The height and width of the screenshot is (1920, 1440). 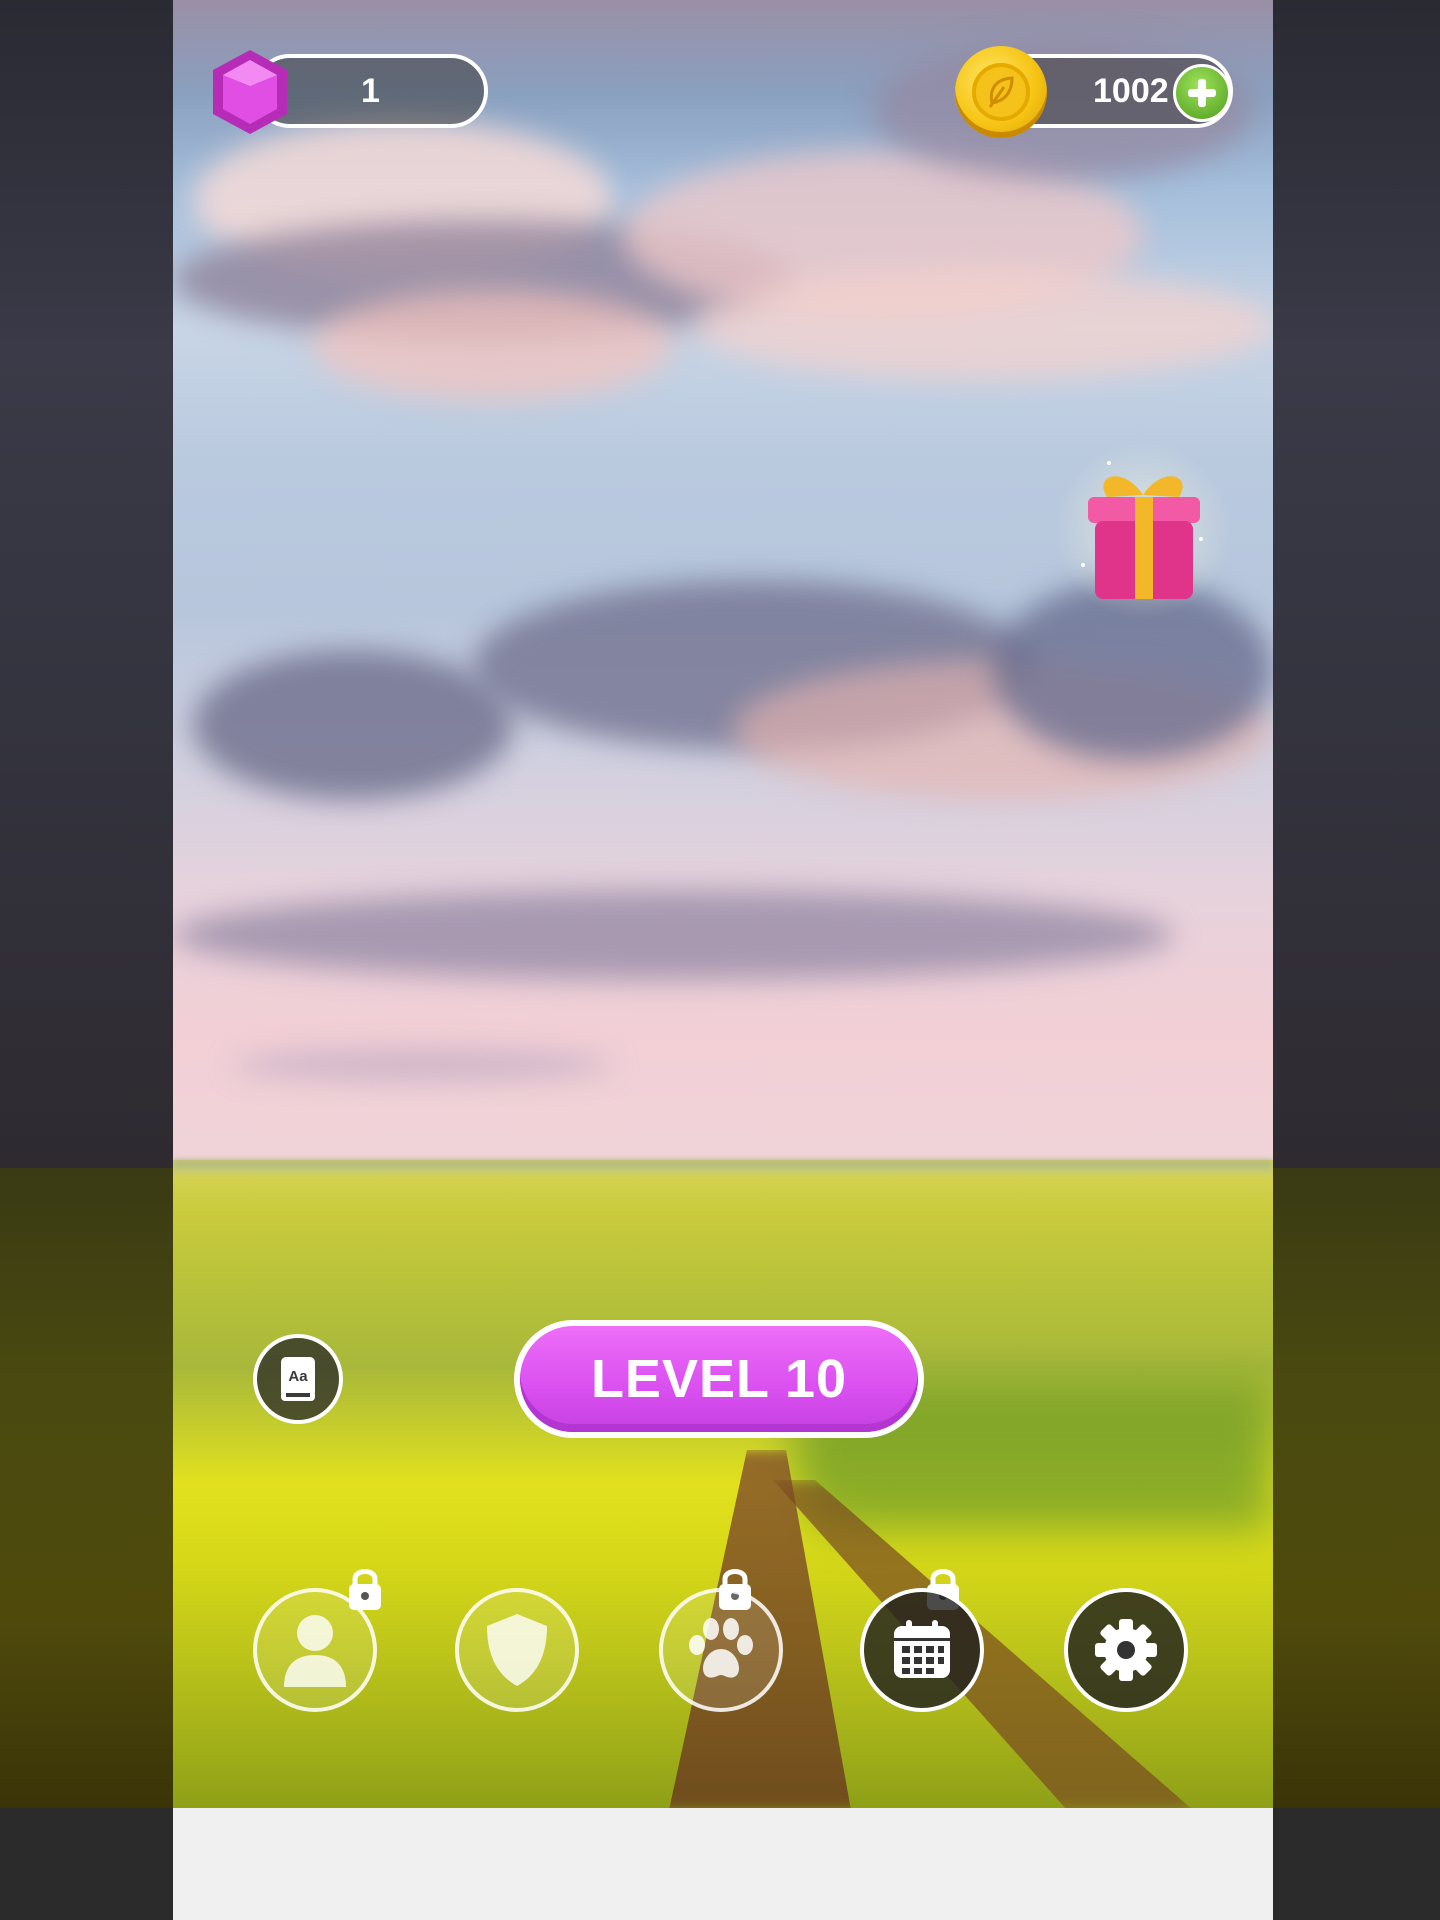 I want to click on leaf-icon, so click(x=1001, y=92).